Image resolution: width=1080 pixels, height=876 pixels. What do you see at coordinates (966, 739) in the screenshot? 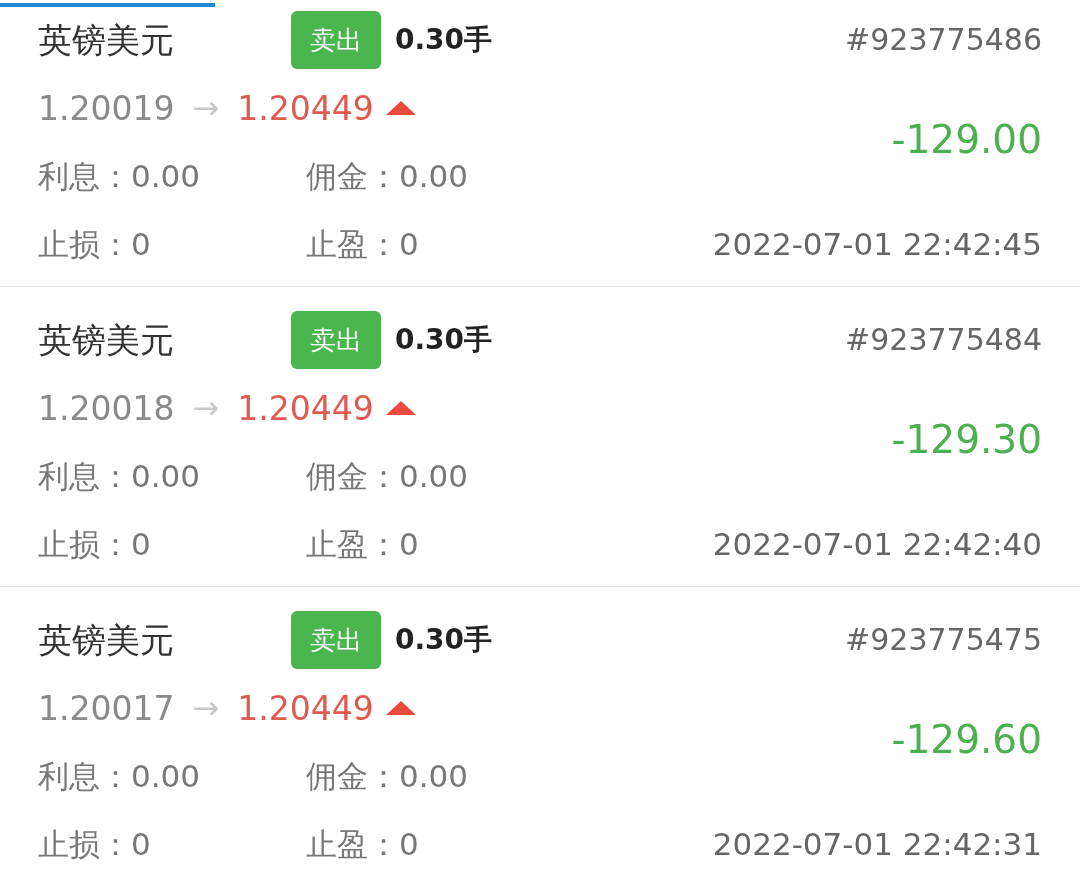
I see `profit-value: -129.60` at bounding box center [966, 739].